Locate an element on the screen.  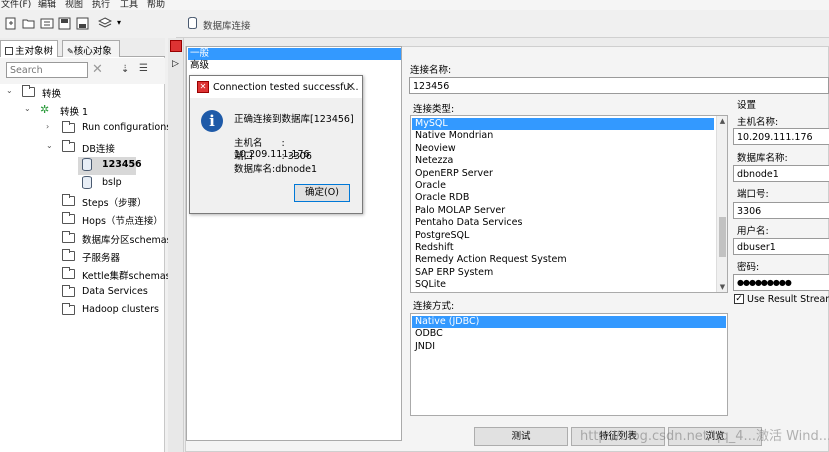
tree-item: Hops（节点连接） is located at coordinates (82, 220).